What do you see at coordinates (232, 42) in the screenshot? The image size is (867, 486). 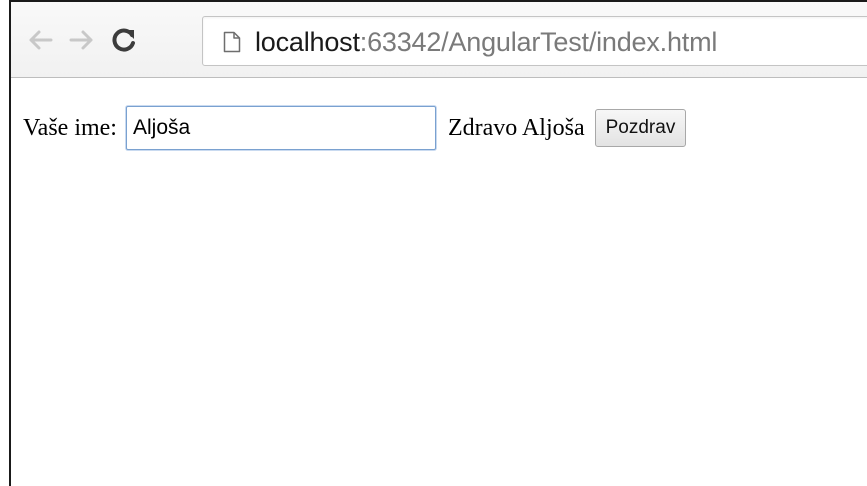 I see `page-icon` at bounding box center [232, 42].